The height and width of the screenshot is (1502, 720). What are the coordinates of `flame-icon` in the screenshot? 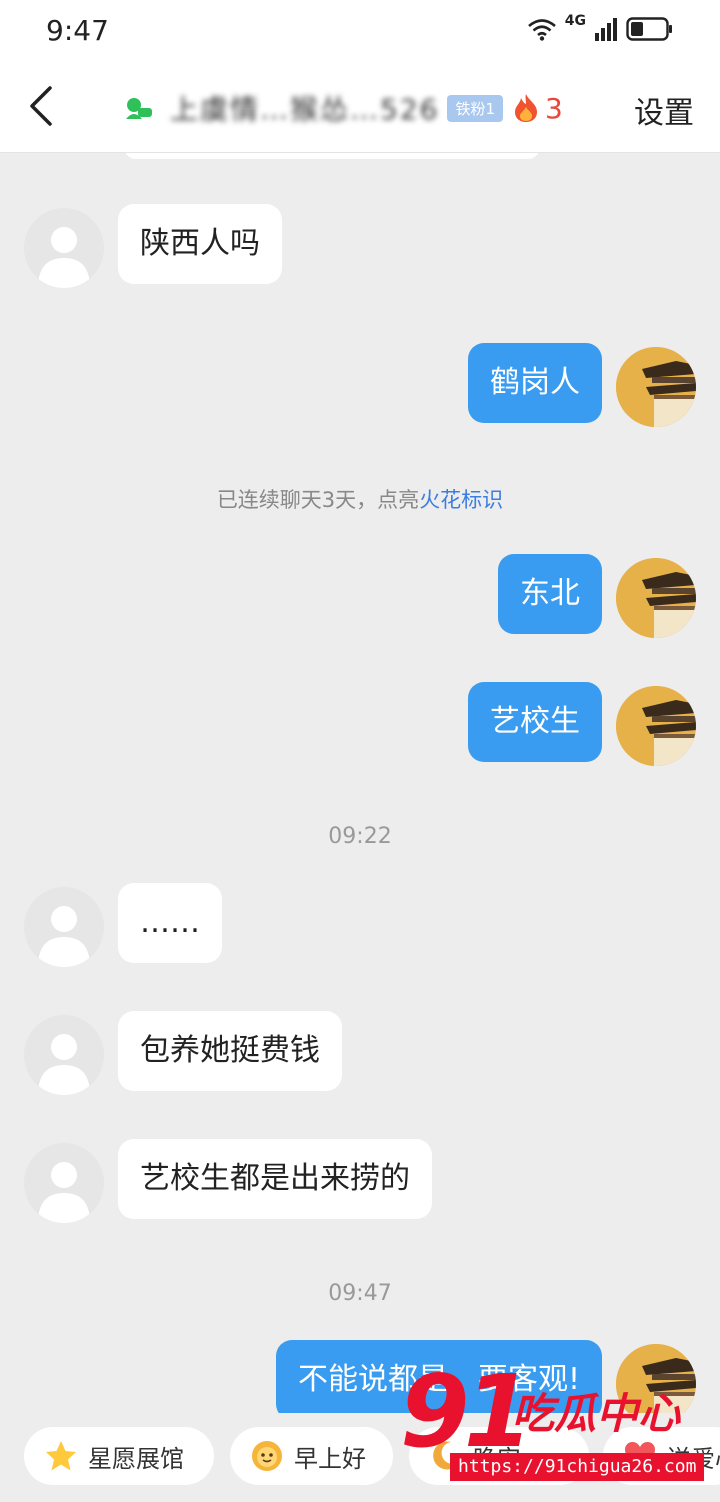 It's located at (526, 108).